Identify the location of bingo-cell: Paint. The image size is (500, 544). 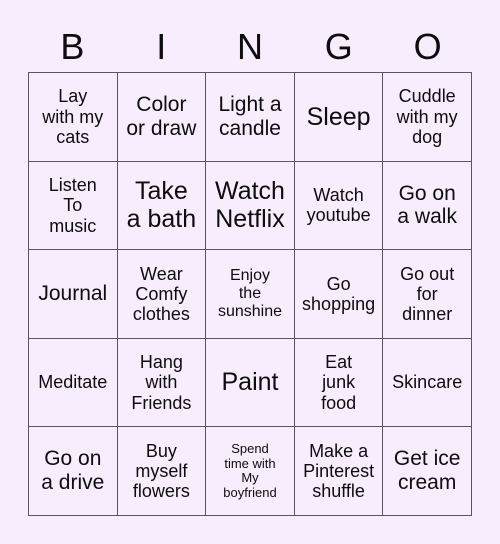
(250, 383).